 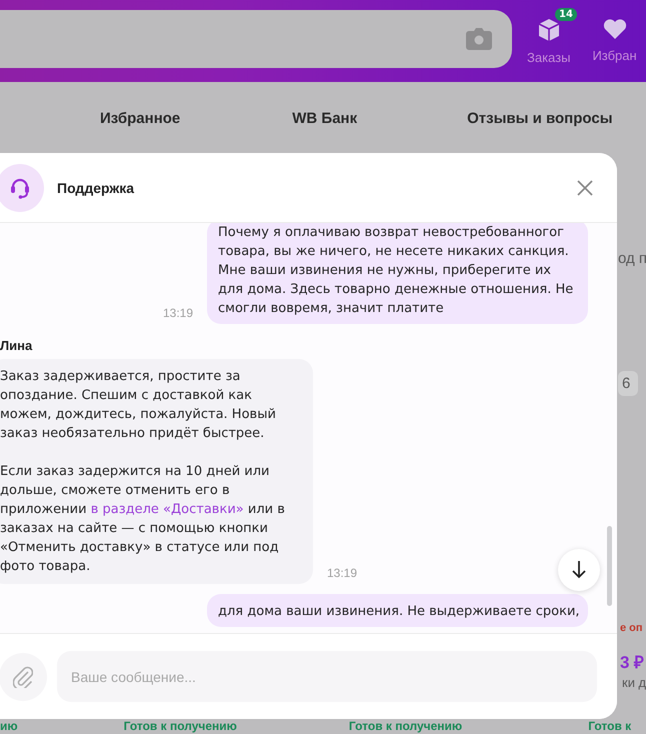 I want to click on background-text: е оп, so click(x=632, y=628).